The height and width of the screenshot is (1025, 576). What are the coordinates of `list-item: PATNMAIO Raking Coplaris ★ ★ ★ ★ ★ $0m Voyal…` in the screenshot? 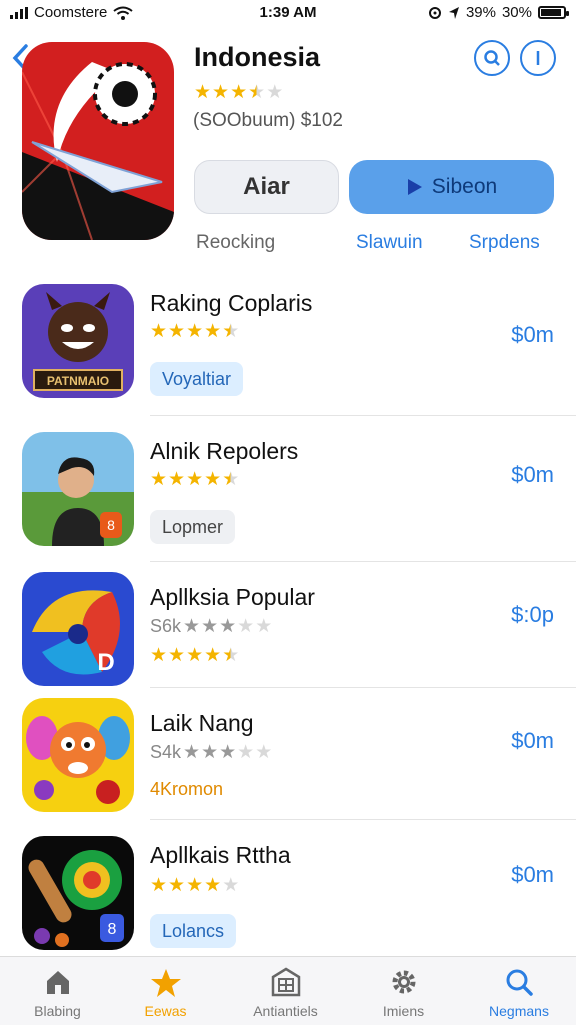 It's located at (288, 343).